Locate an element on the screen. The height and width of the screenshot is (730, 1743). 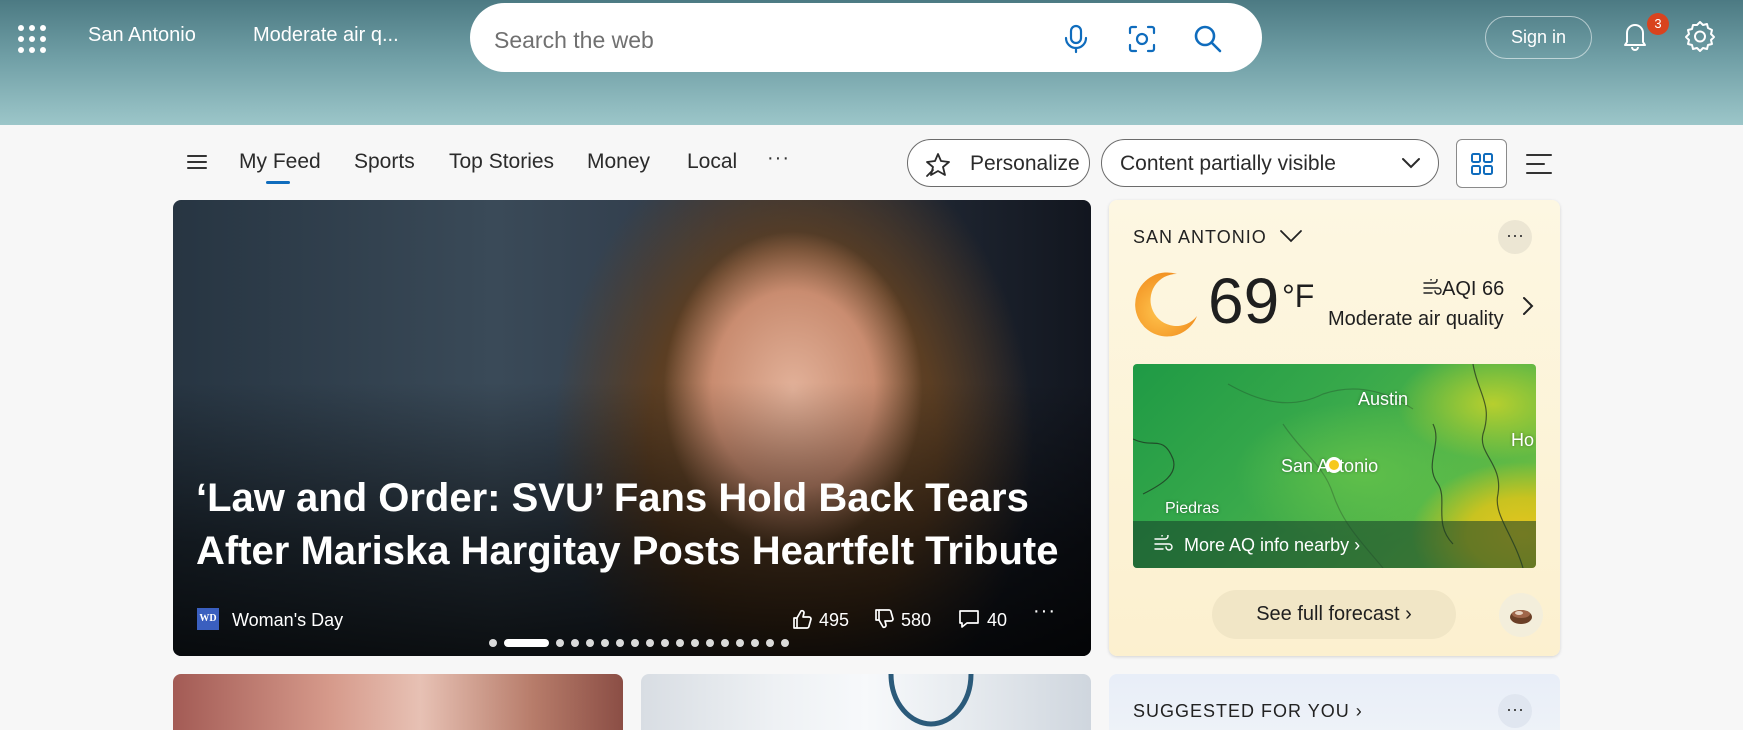
search-input: Search the web is located at coordinates (574, 40).